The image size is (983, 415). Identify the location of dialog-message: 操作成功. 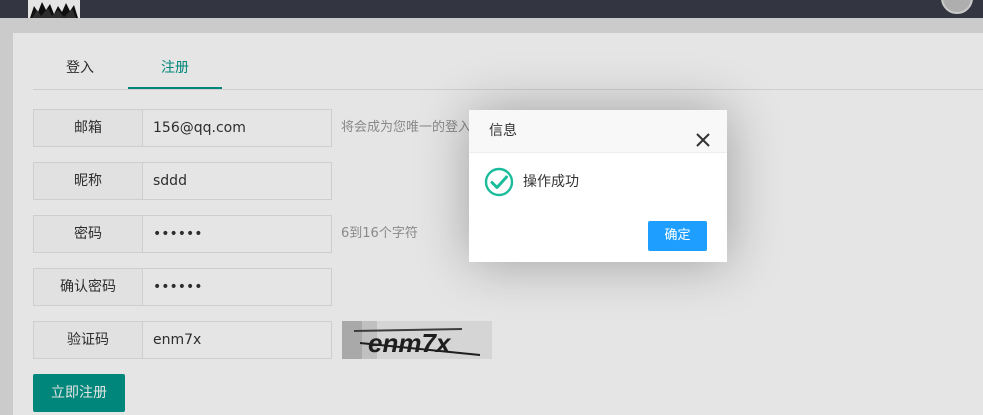
(551, 182).